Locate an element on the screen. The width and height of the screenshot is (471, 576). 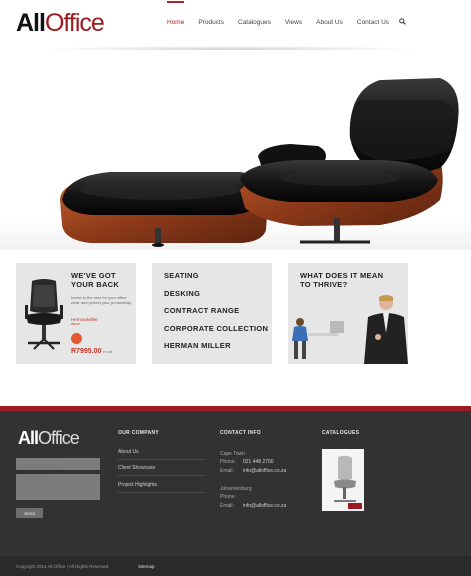
nav-item-contact-us: Contact Us is located at coordinates (373, 23).